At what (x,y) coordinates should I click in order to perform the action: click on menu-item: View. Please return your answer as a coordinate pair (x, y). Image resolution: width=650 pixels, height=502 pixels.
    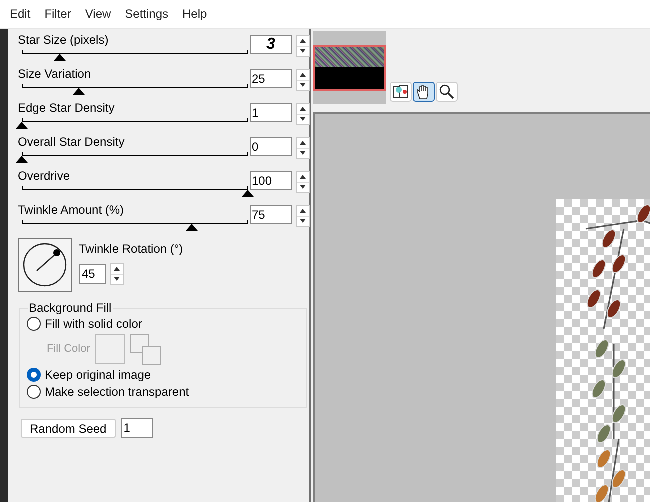
    Looking at the image, I should click on (98, 14).